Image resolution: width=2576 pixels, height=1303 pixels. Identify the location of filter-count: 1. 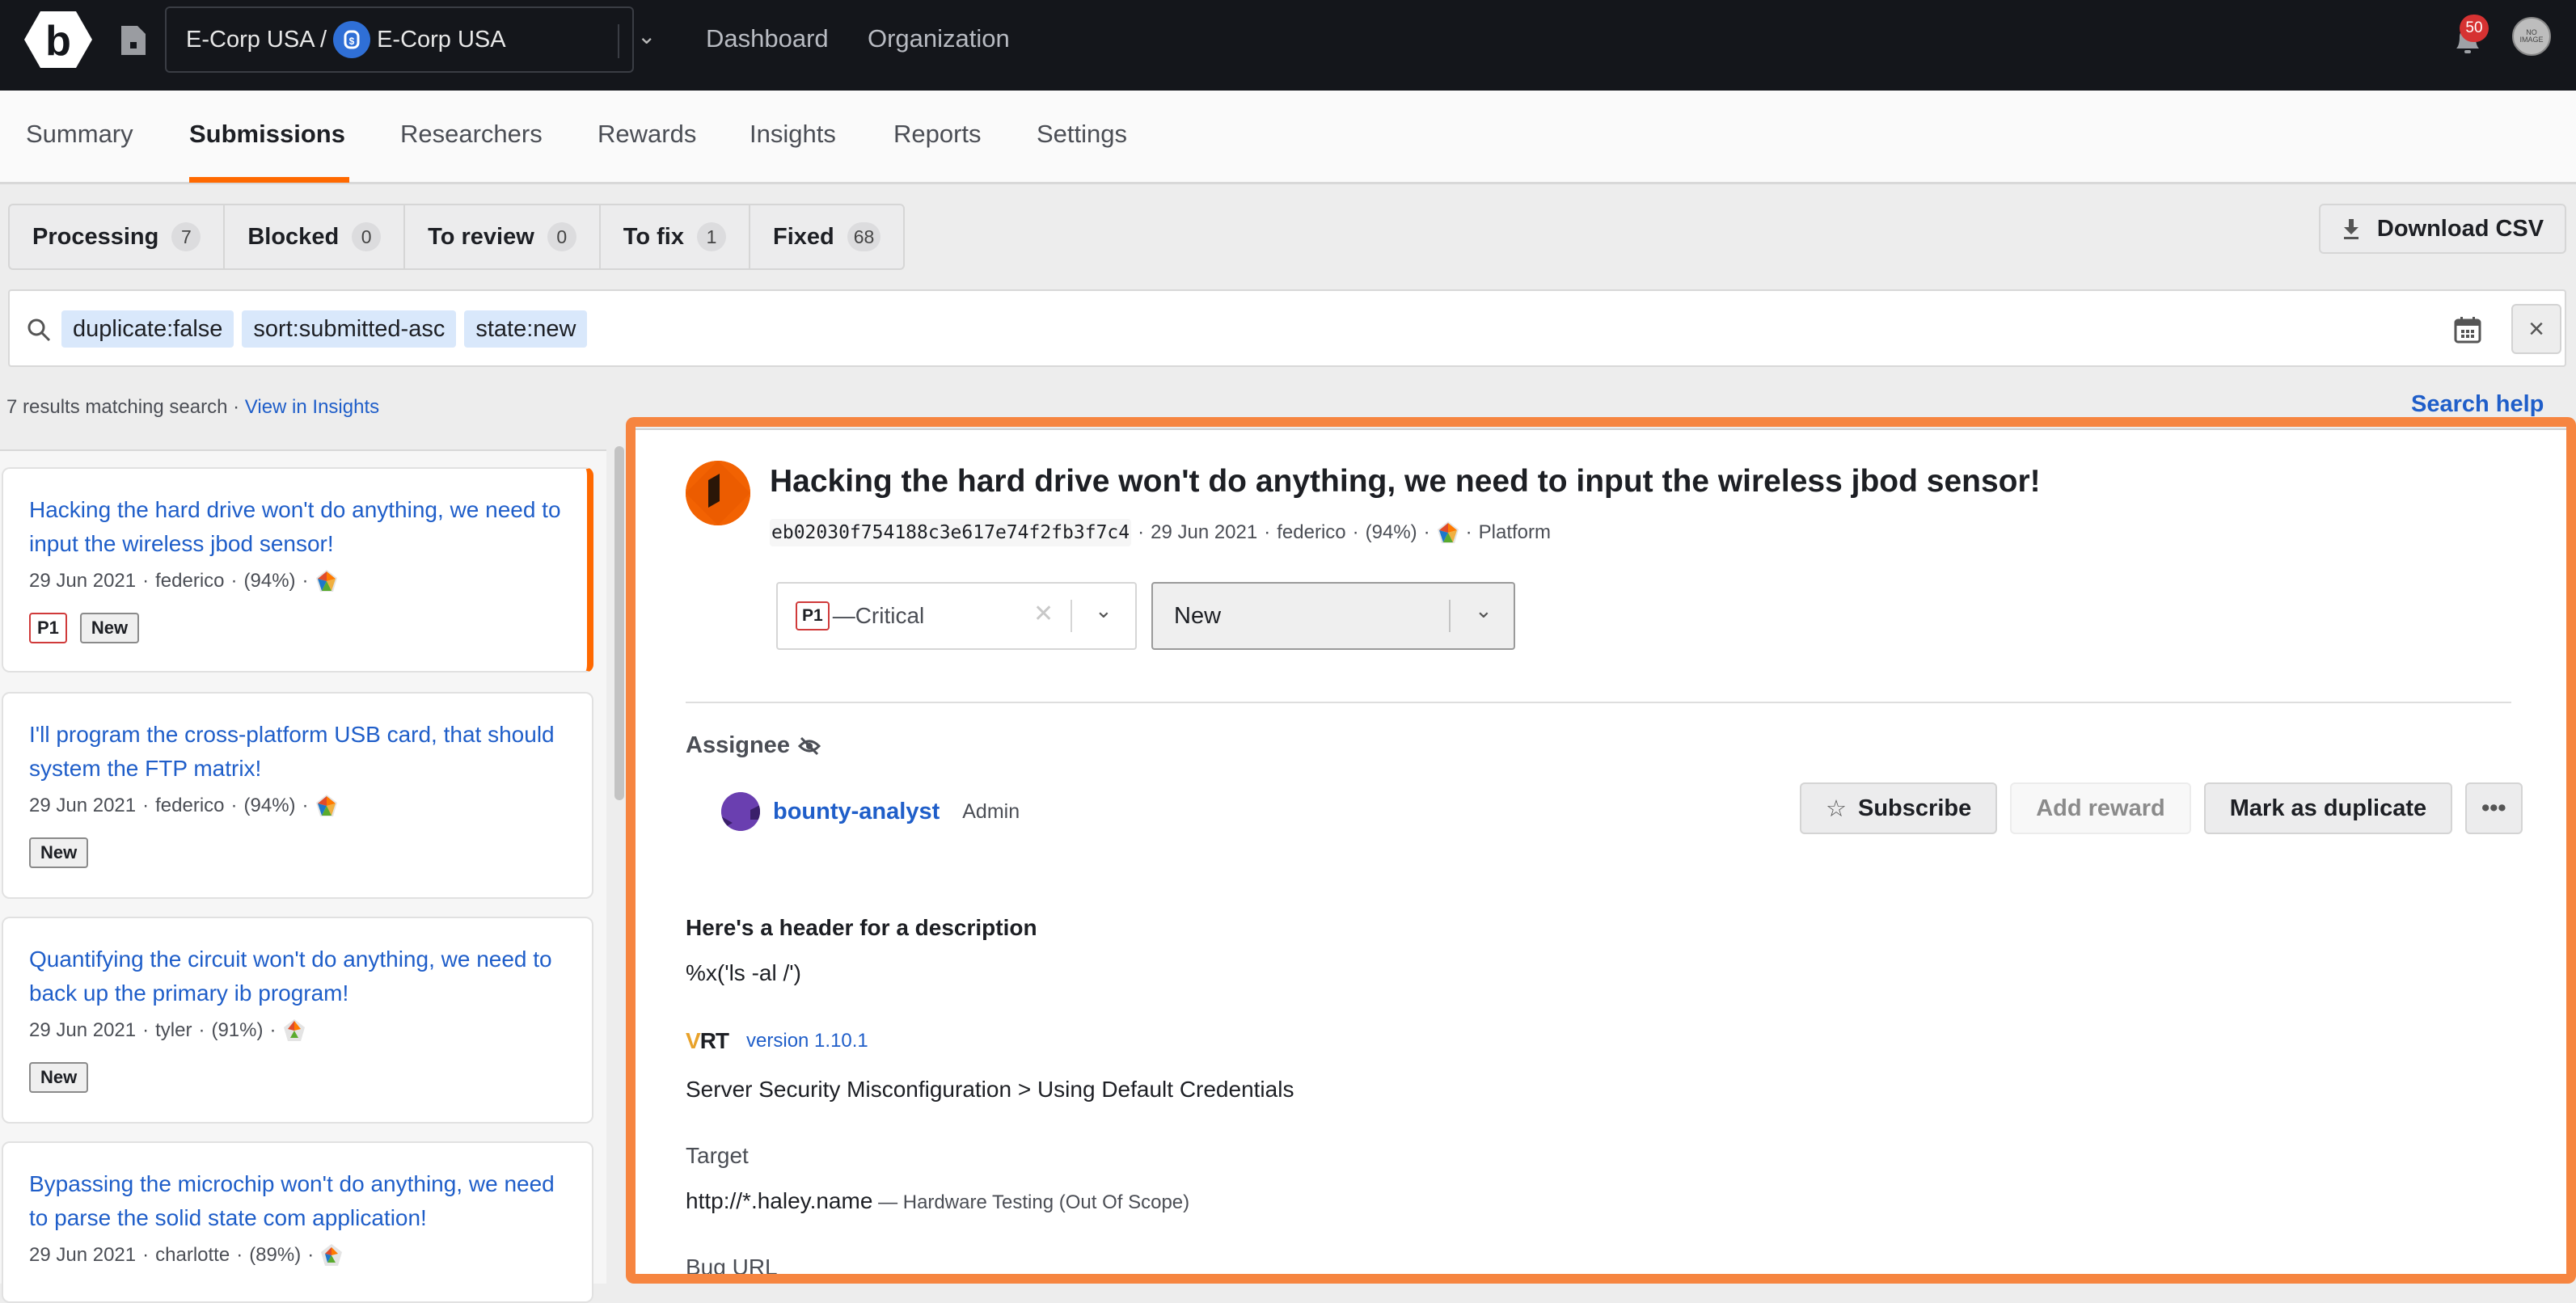
(711, 237).